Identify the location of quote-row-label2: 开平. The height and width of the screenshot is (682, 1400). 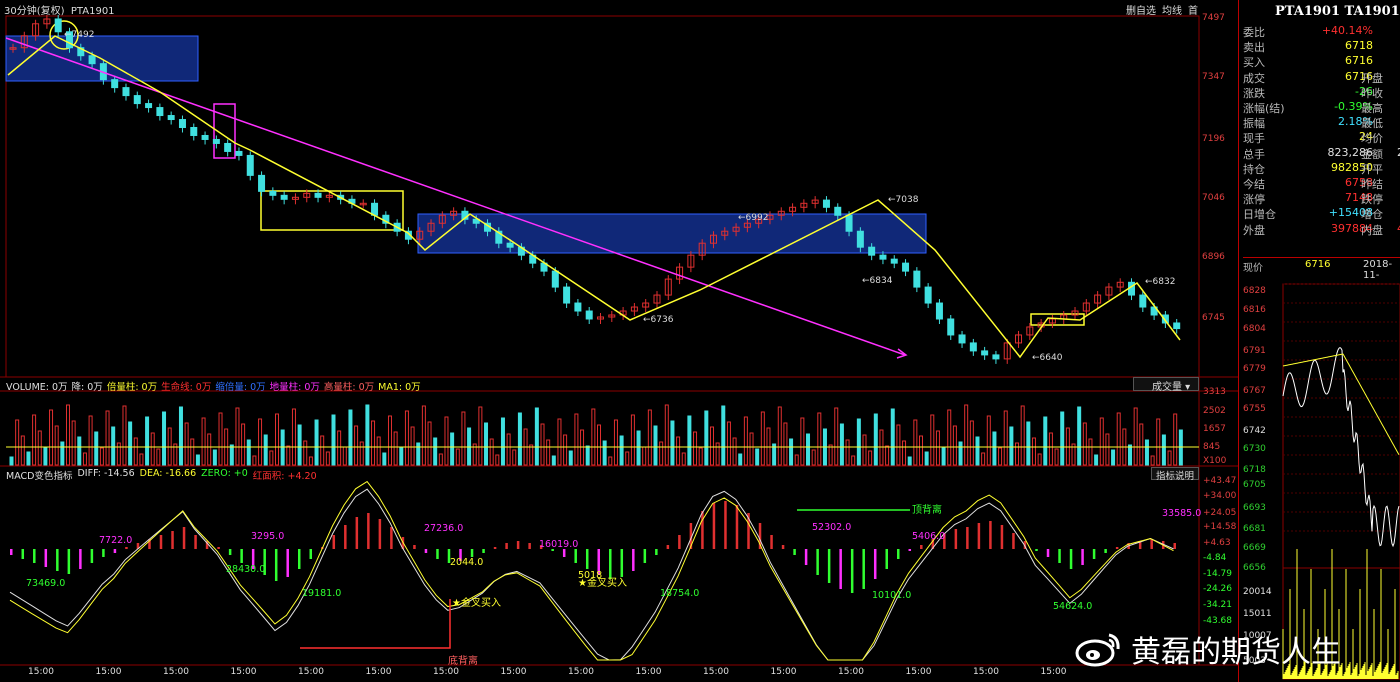
(1372, 169).